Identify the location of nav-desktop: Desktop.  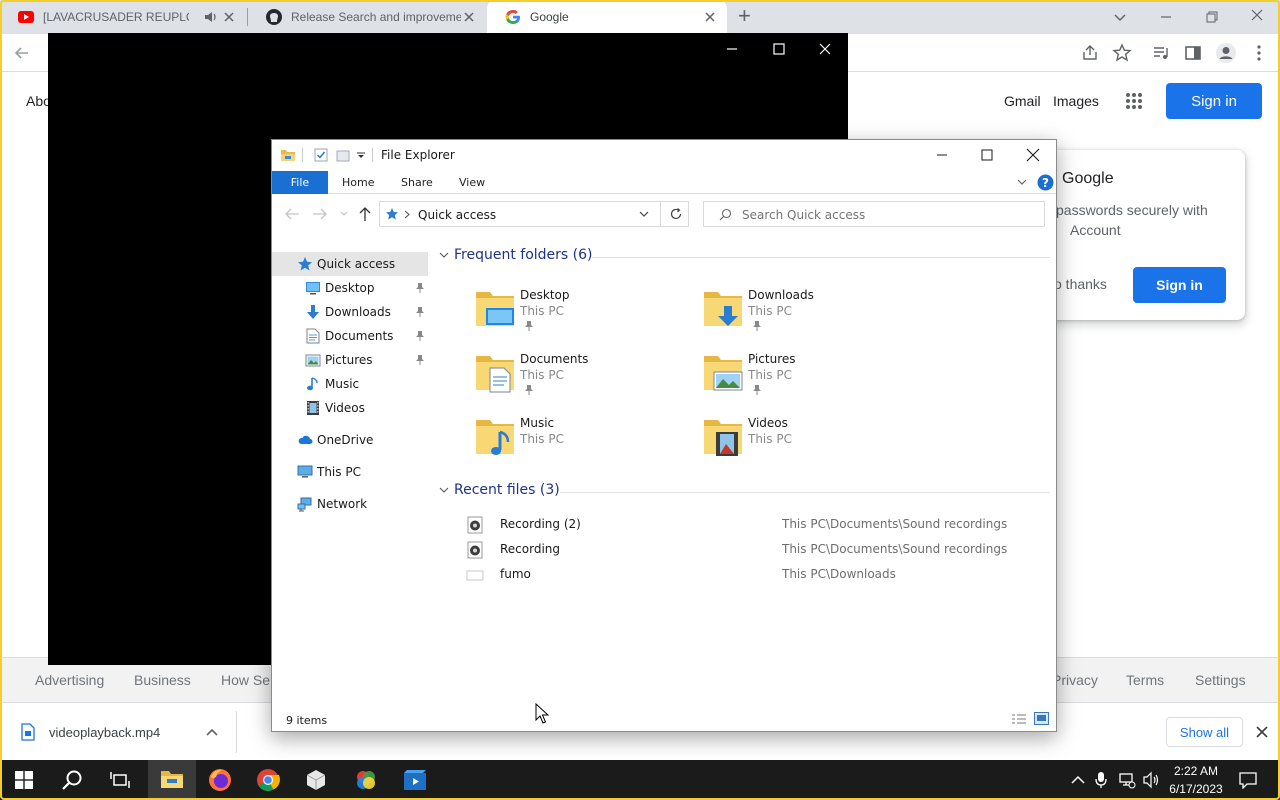
(350, 288).